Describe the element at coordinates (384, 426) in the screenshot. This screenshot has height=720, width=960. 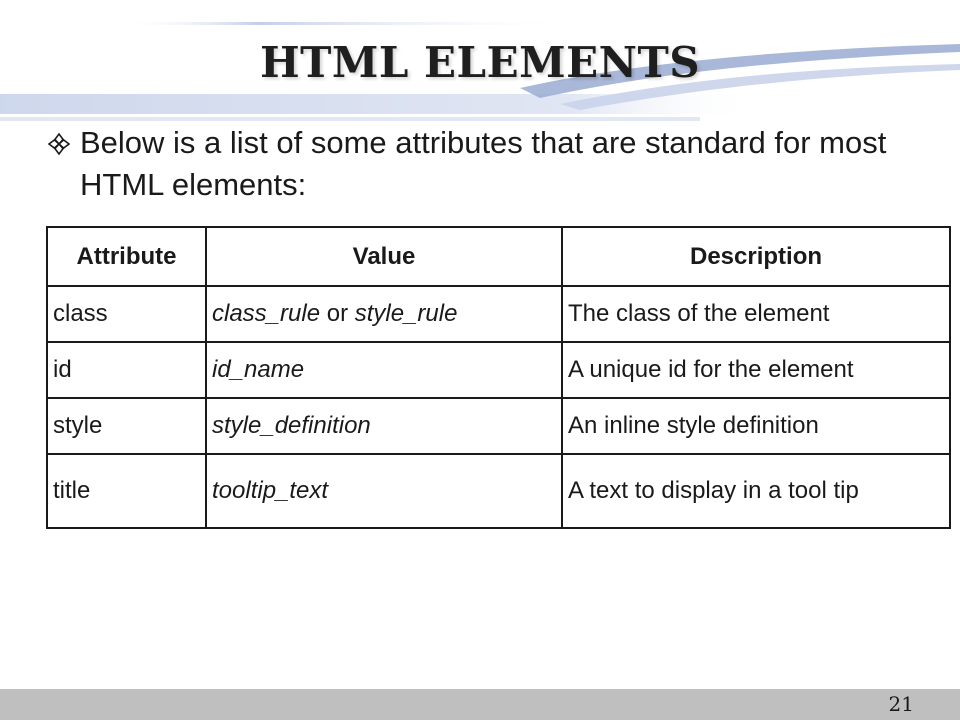
I see `cell-value: style_definition` at that location.